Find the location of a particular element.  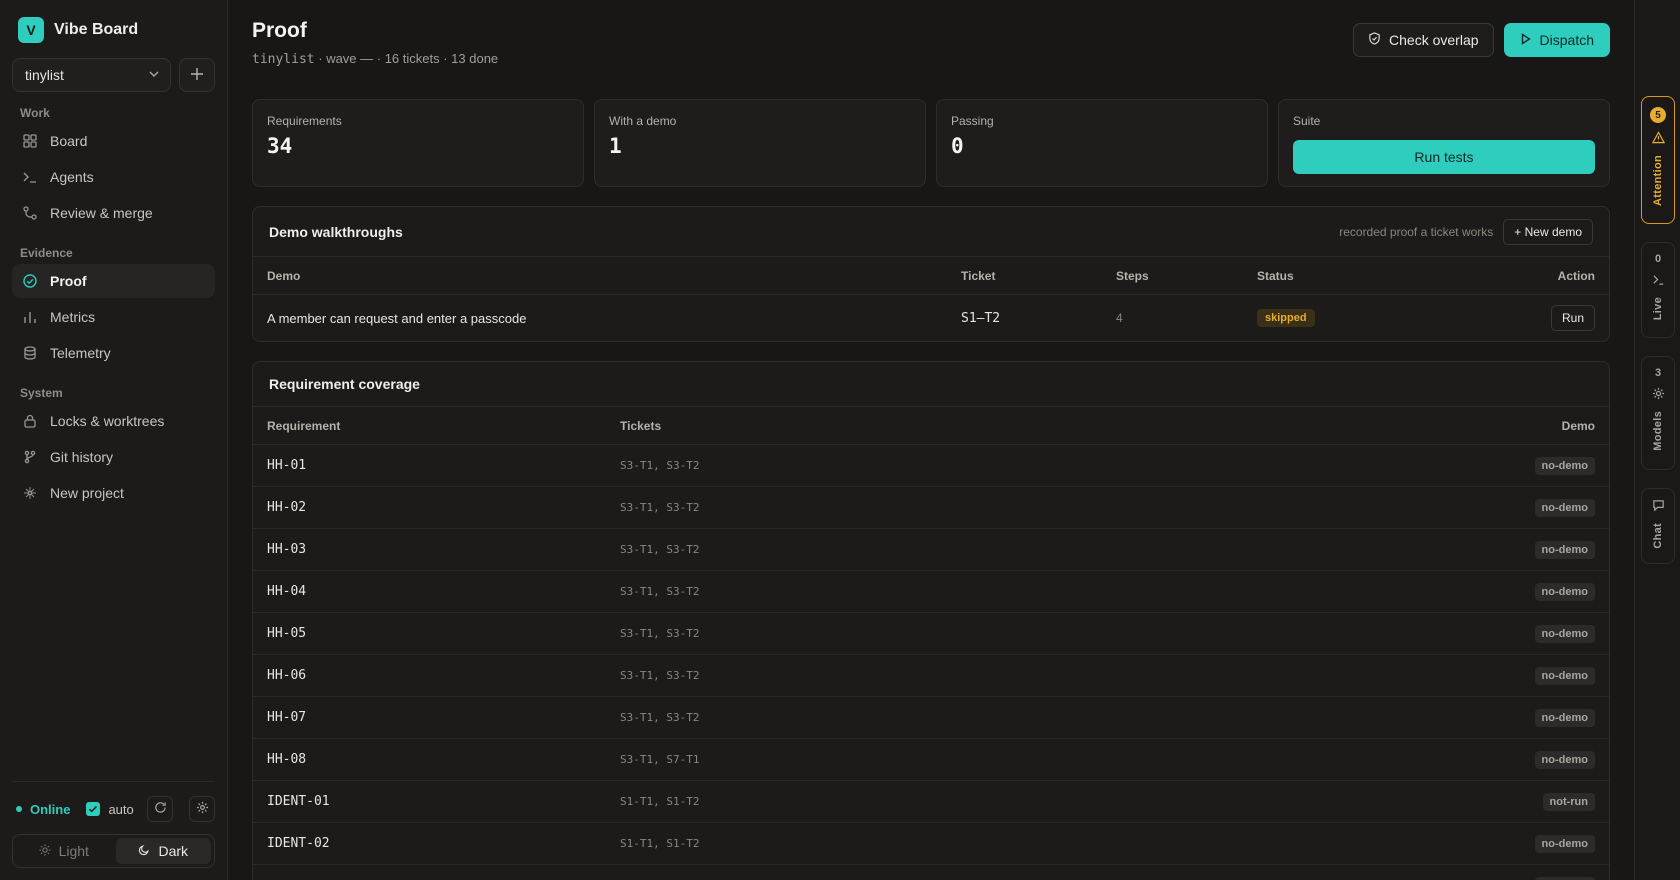

project-select: tinylist is located at coordinates (91, 75).